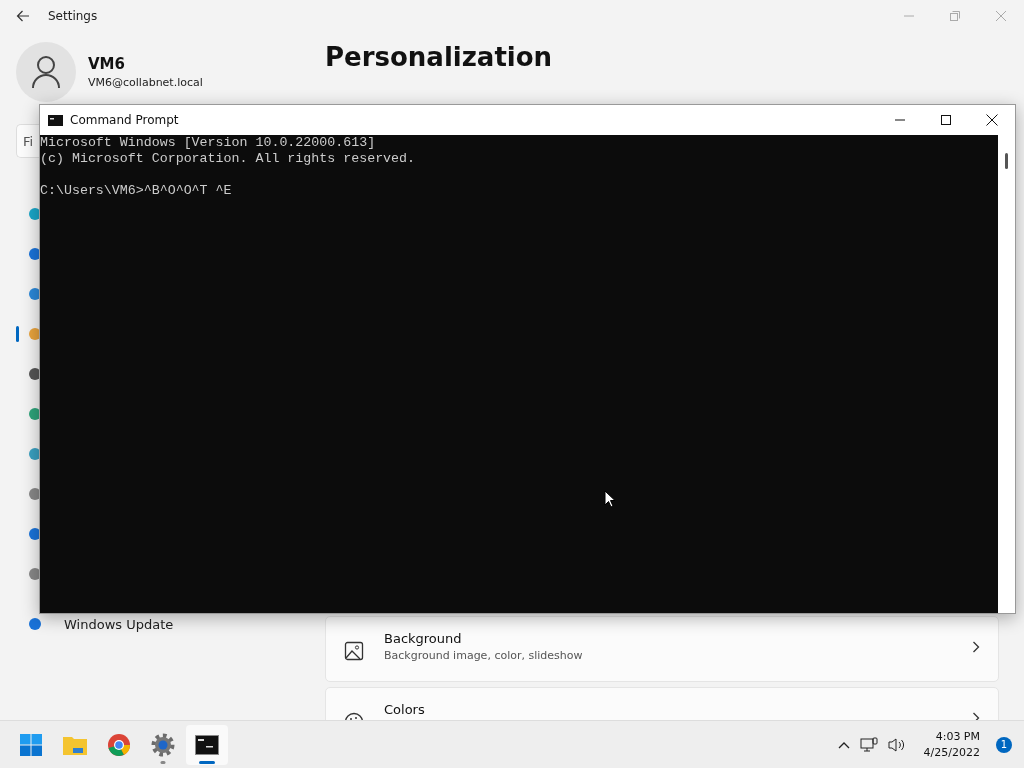 This screenshot has width=1024, height=768. What do you see at coordinates (119, 744) in the screenshot?
I see `browser-icon` at bounding box center [119, 744].